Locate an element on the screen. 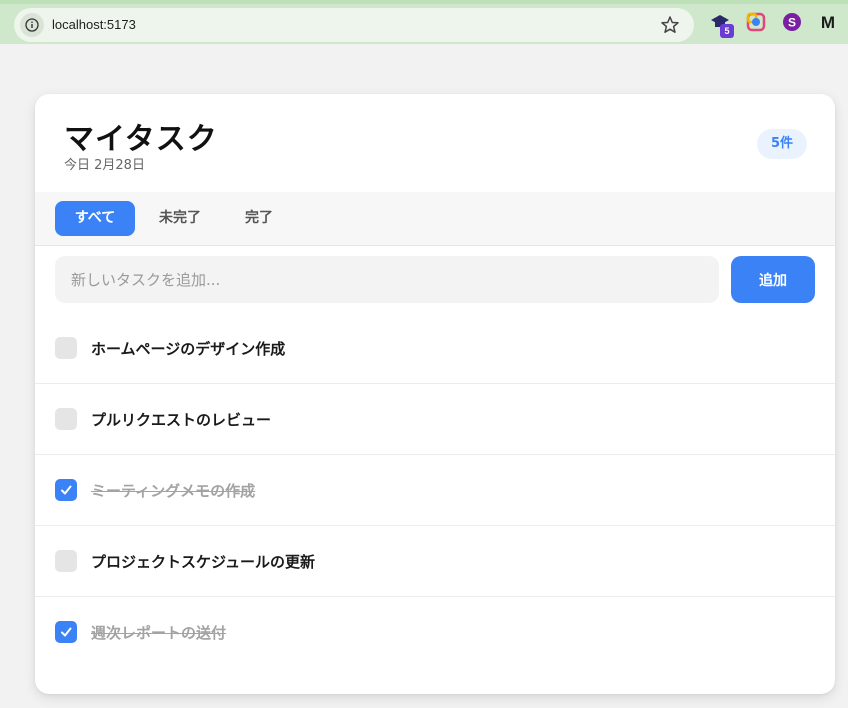  url-text: localhost:5173 is located at coordinates (94, 24).